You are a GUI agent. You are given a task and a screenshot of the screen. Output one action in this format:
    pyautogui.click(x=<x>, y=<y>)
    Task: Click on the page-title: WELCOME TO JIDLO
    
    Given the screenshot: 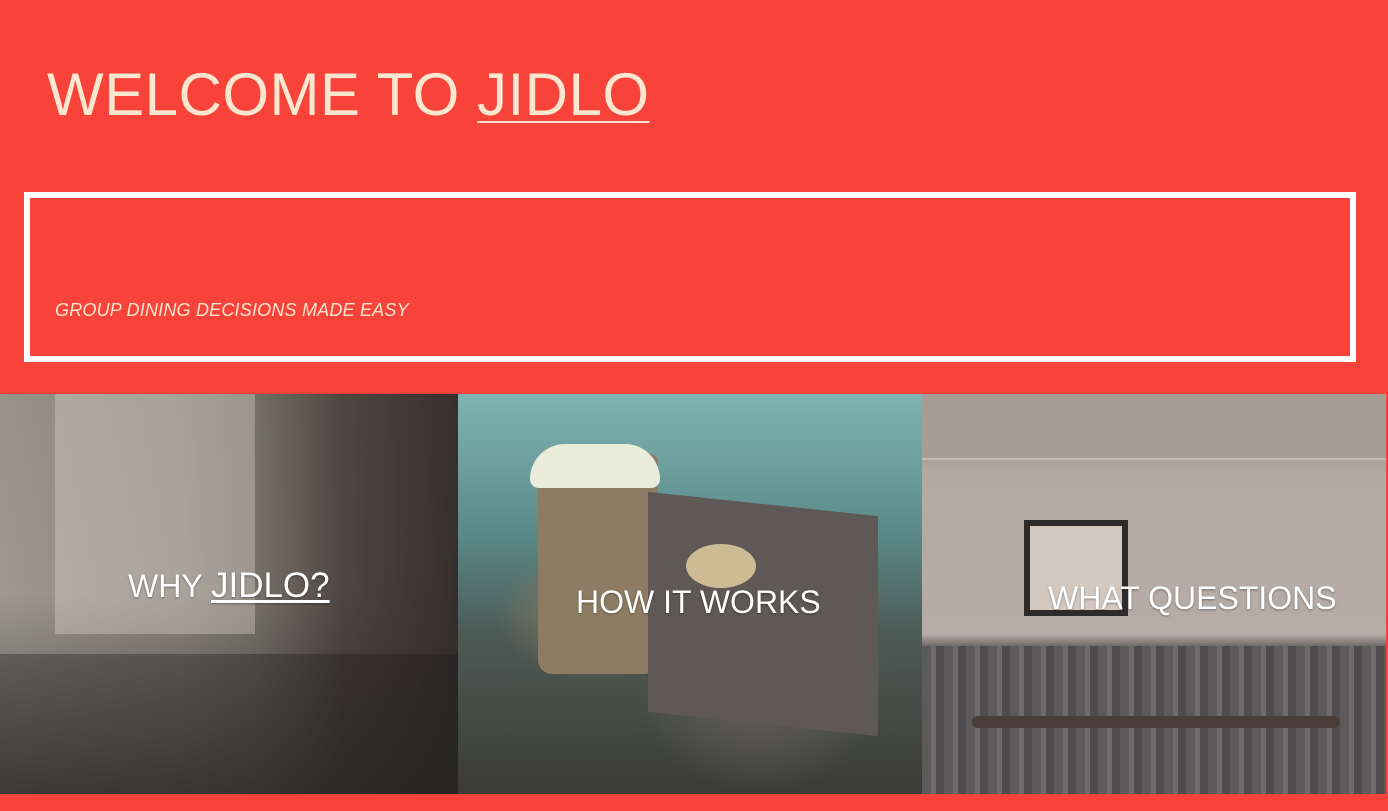 What is the action you would take?
    pyautogui.click(x=348, y=94)
    